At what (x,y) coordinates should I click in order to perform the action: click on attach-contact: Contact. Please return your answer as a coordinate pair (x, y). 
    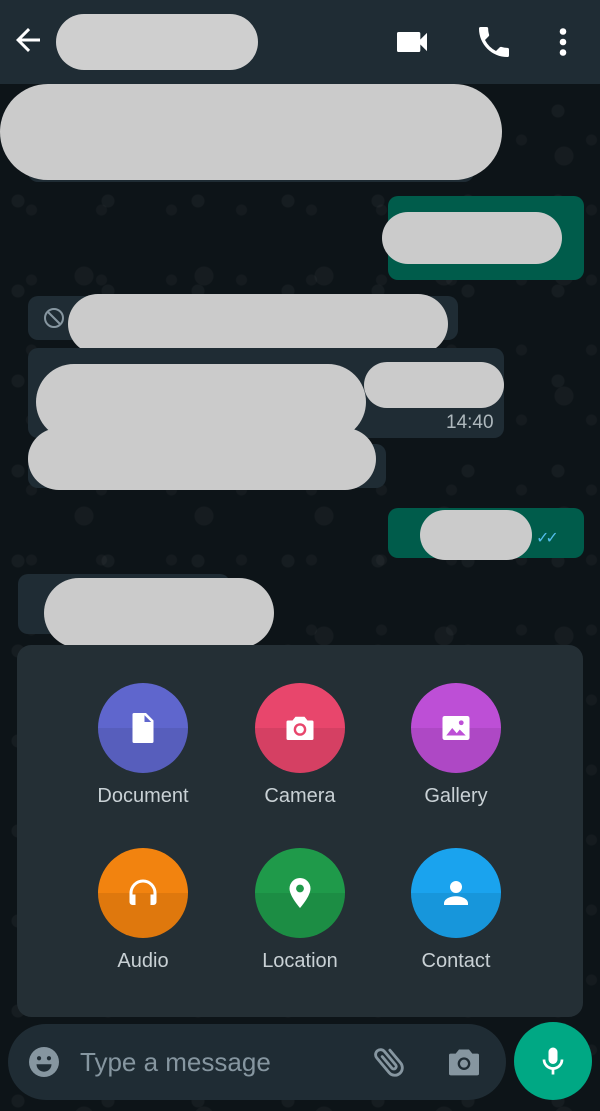
    Looking at the image, I should click on (456, 910).